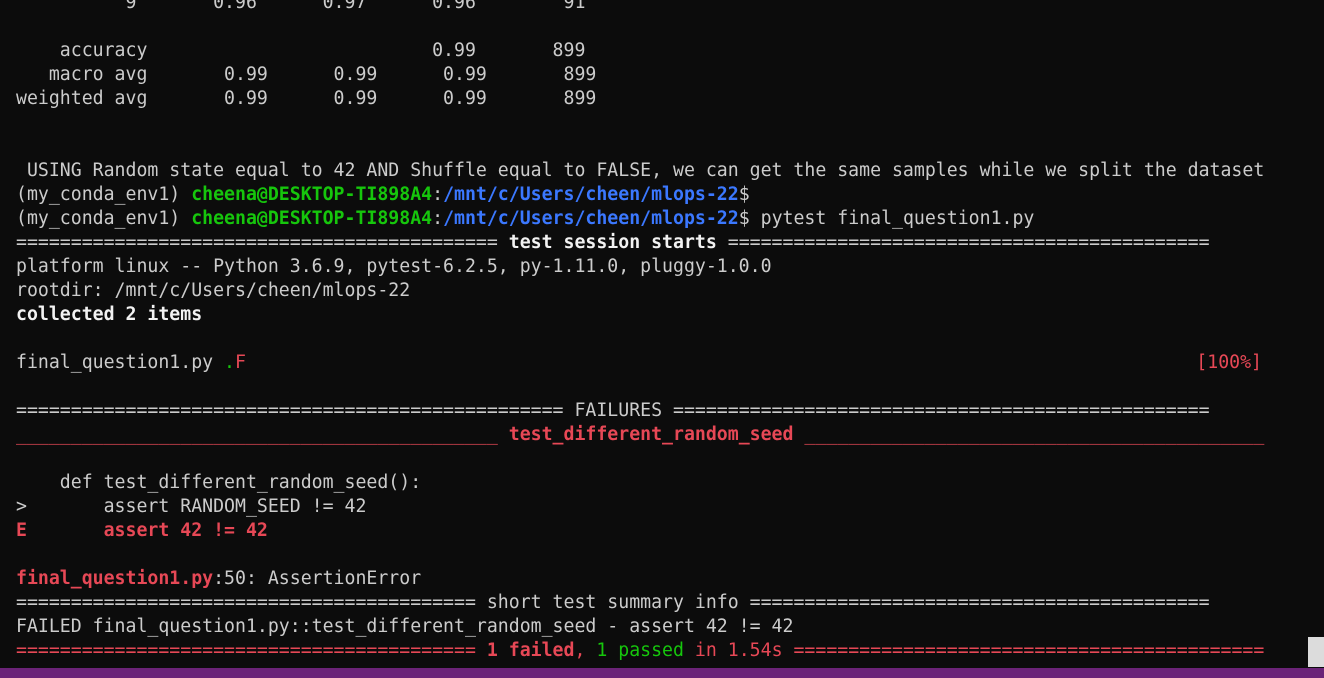  I want to click on traceback-arrow: >, so click(21, 506).